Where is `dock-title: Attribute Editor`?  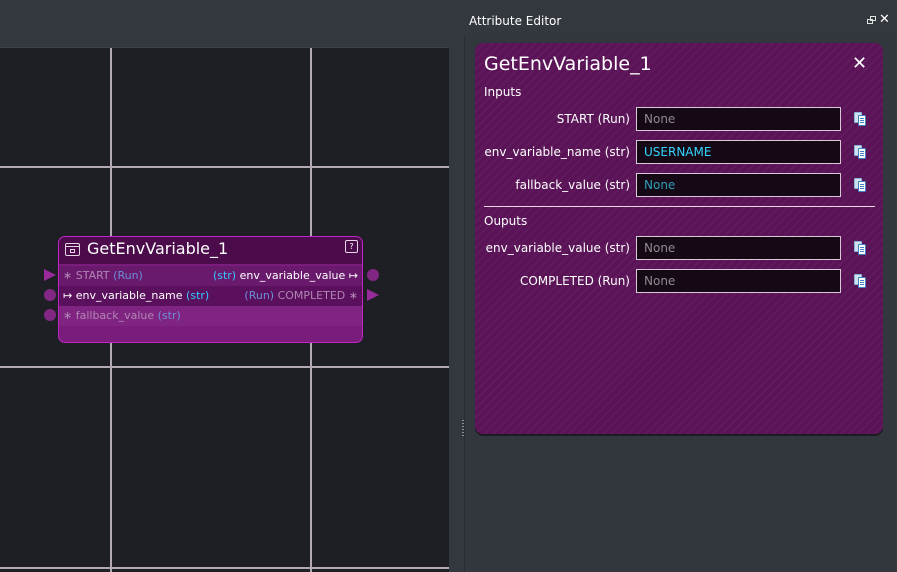
dock-title: Attribute Editor is located at coordinates (515, 21).